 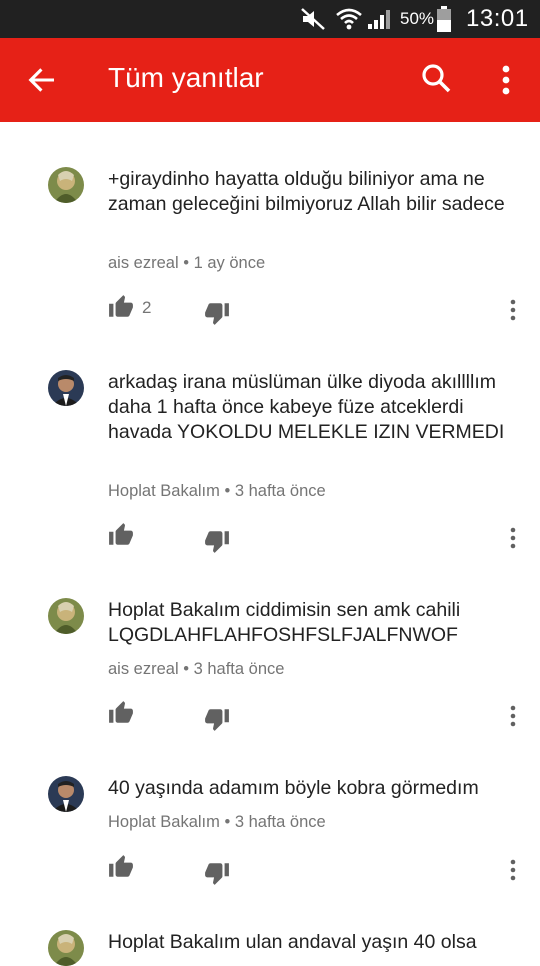 I want to click on more-vert-icon, so click(x=506, y=80).